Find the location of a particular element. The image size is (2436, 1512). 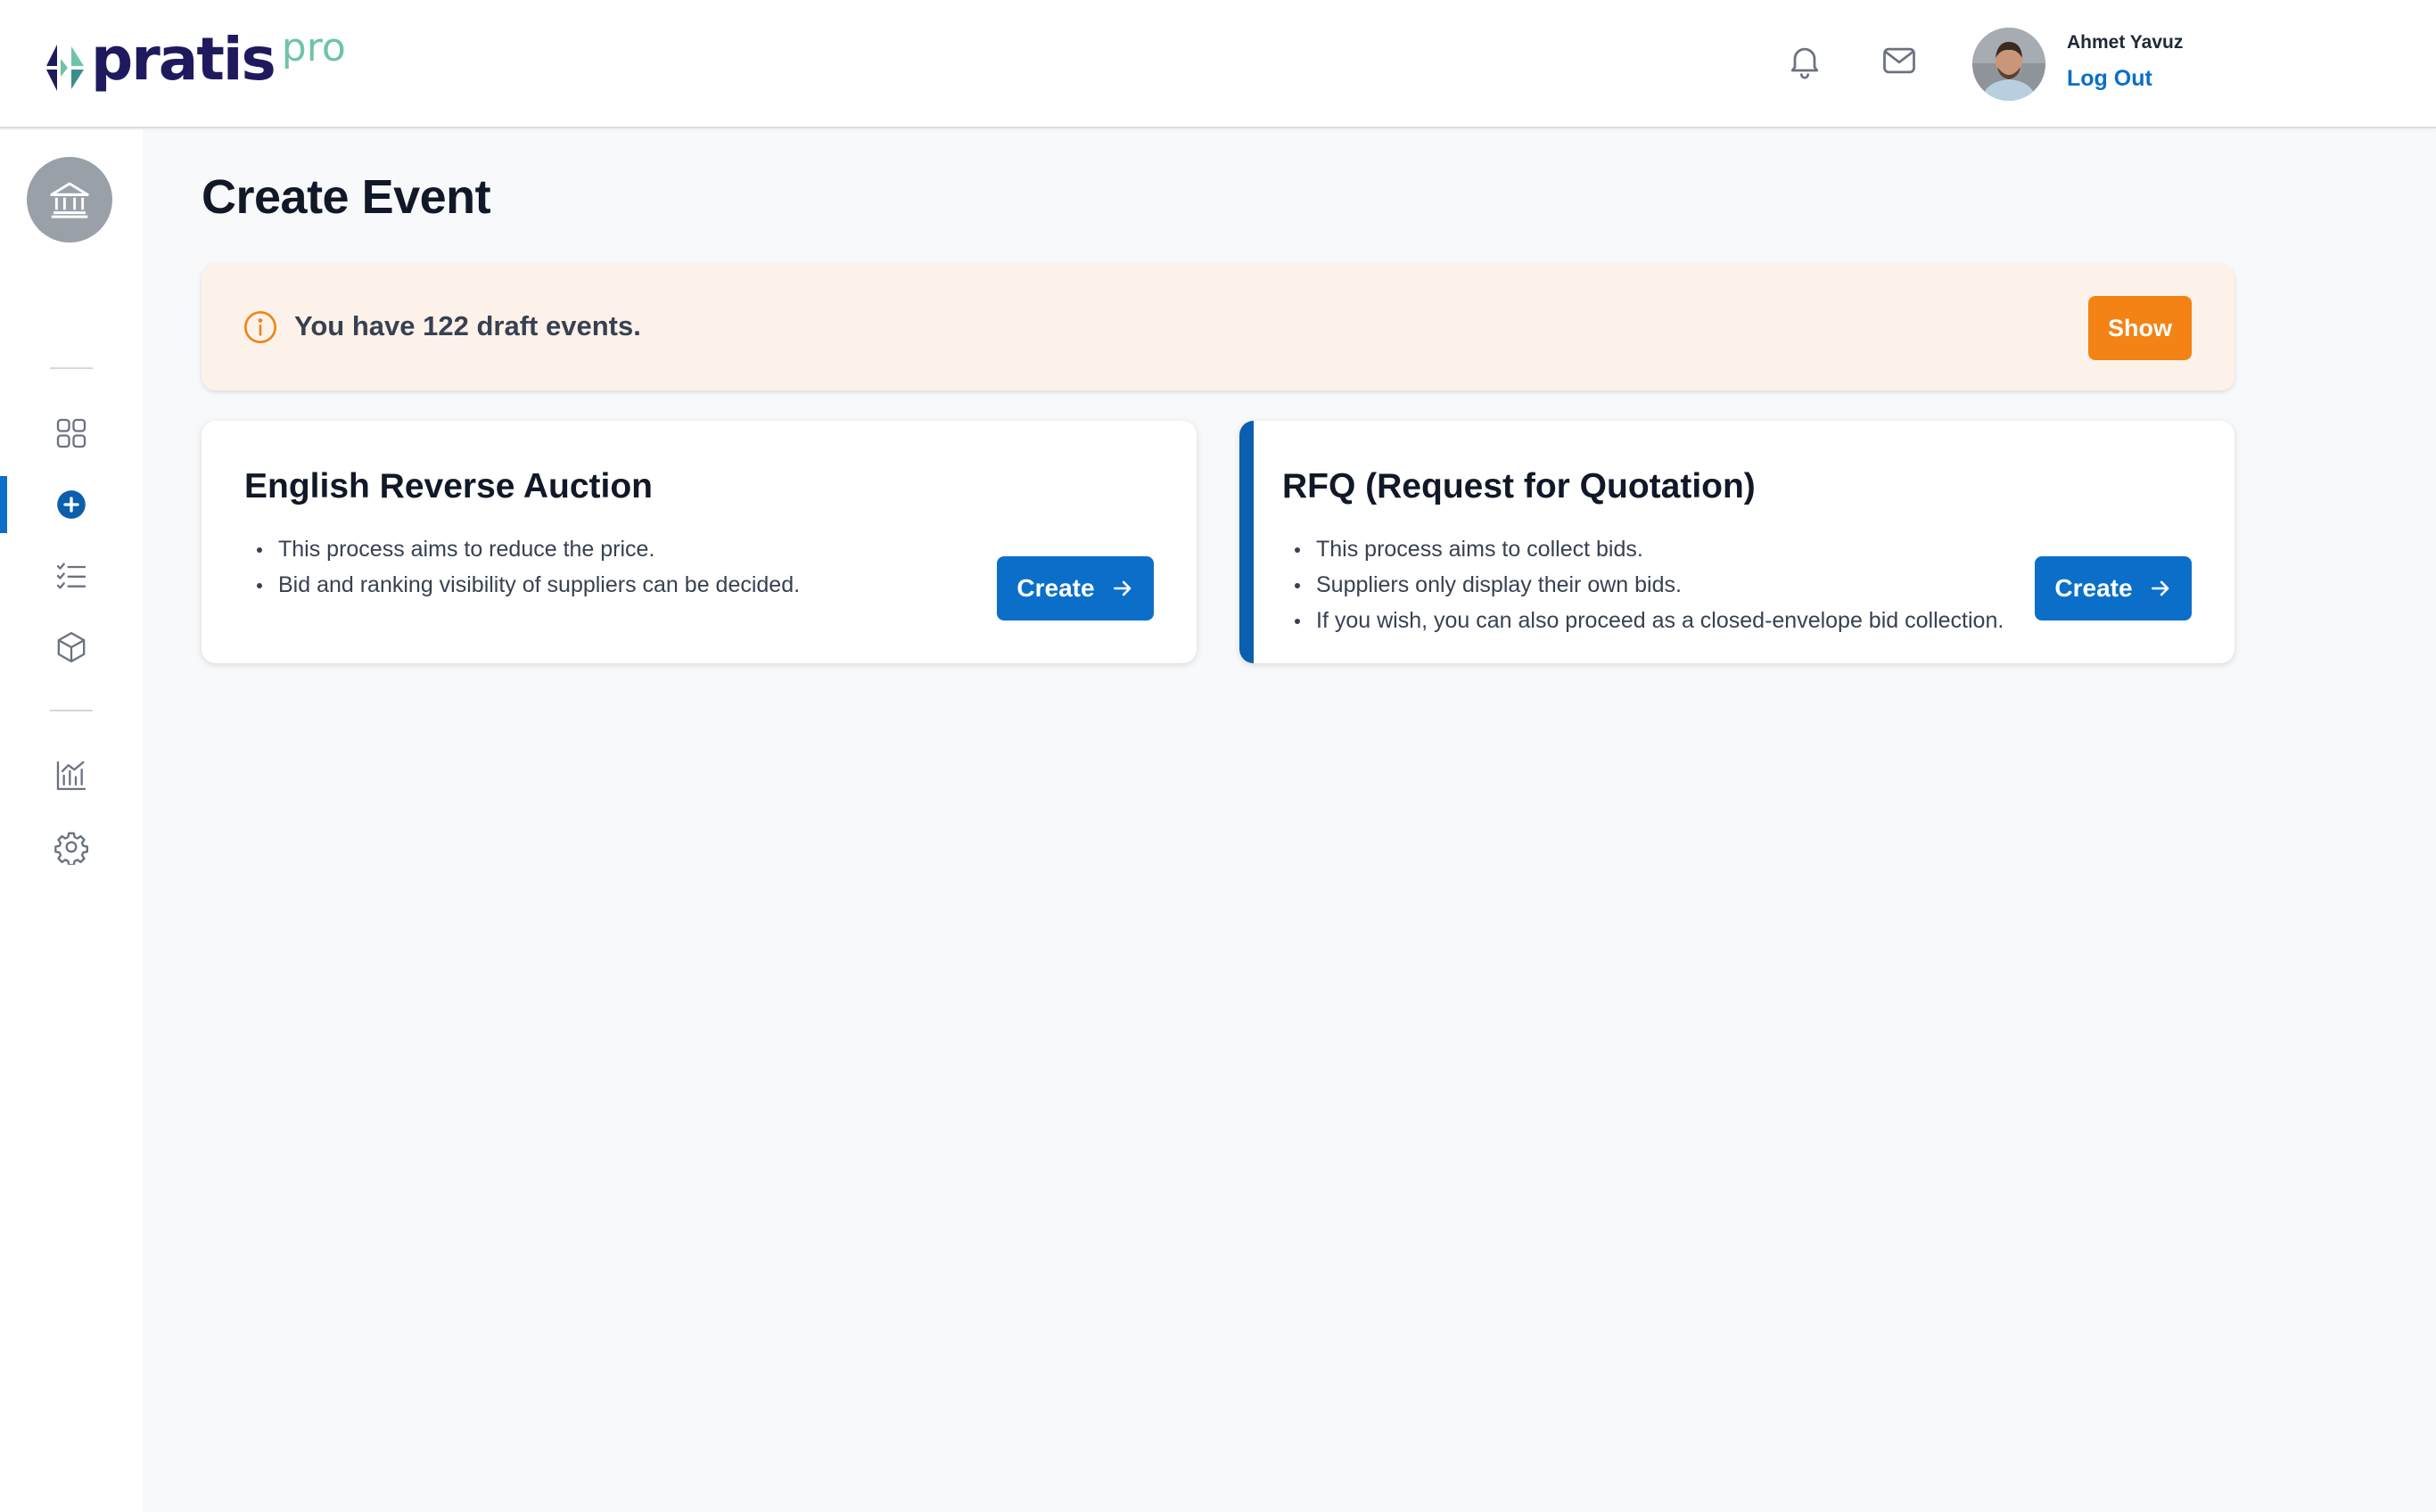

top-header: pratis pro Ahmet Yavuz Log Out is located at coordinates (1218, 64).